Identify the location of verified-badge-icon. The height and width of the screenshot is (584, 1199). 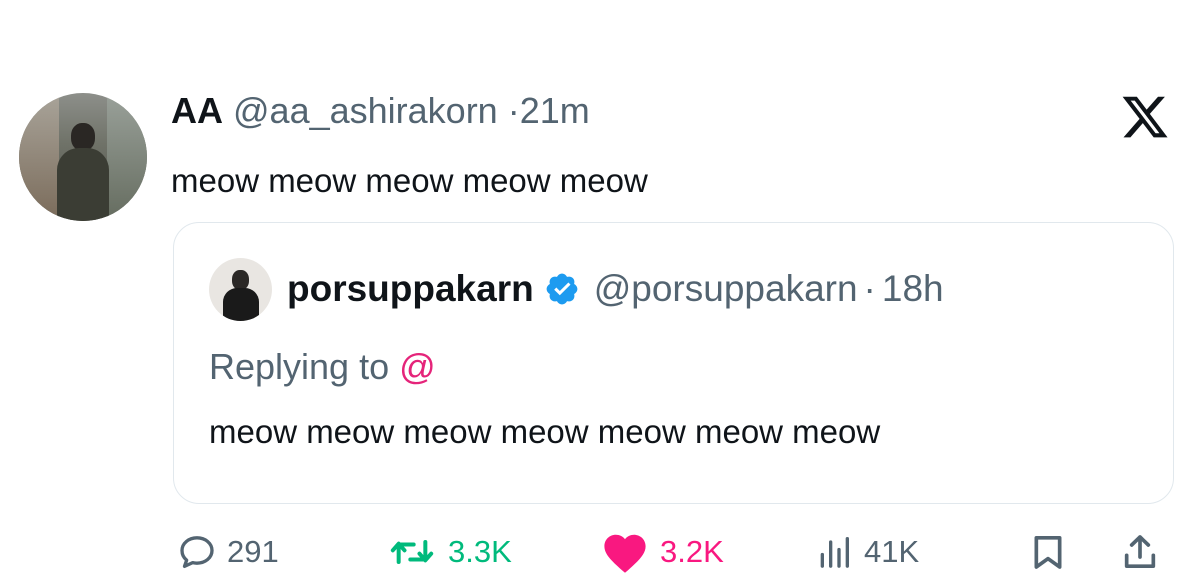
(562, 289).